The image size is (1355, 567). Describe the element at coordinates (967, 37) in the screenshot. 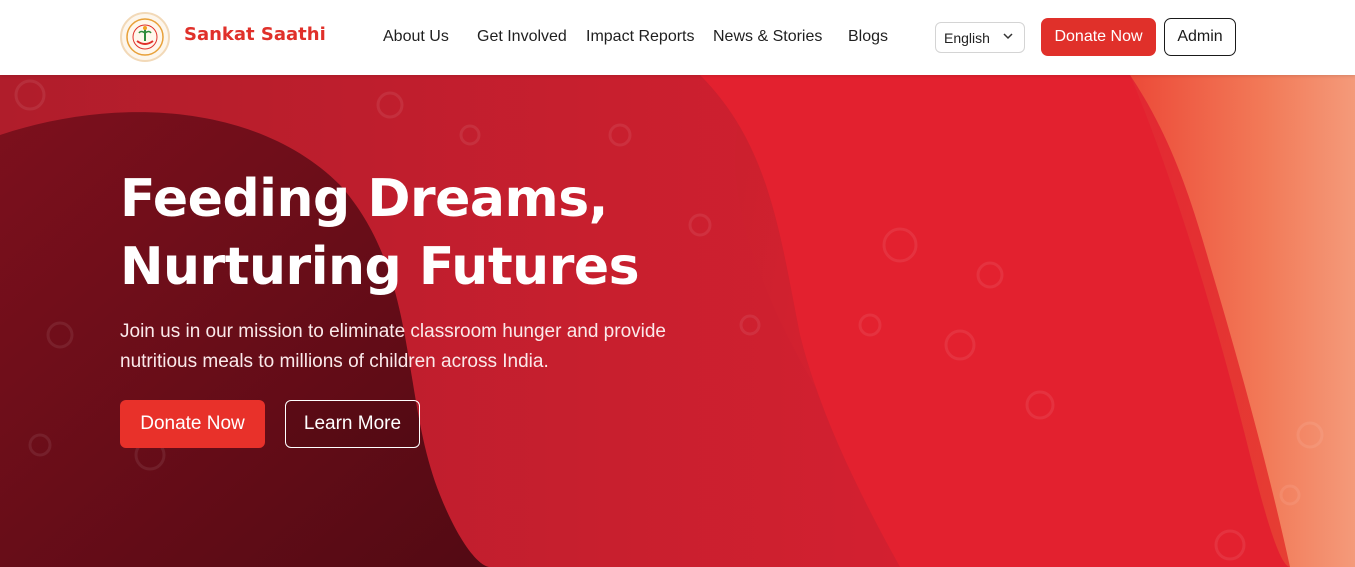

I see `language-select-value: English` at that location.